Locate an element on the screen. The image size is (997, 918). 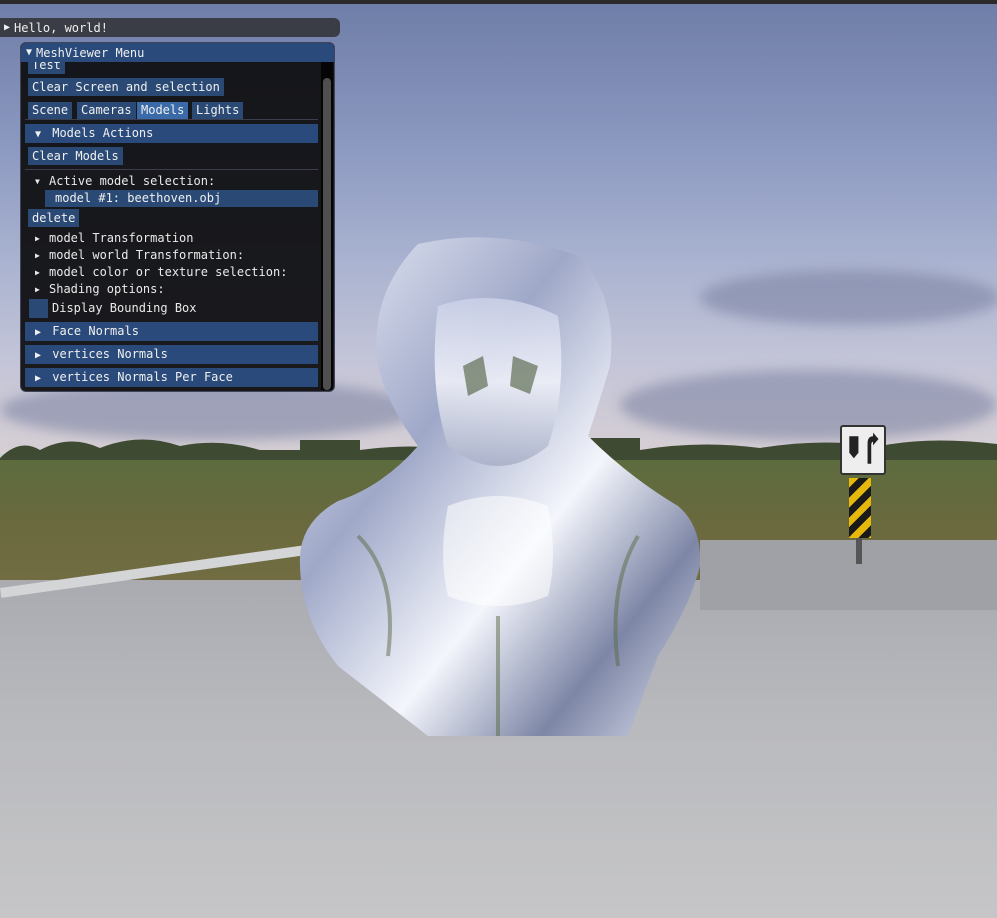
menu-scrollbar is located at coordinates (327, 226).